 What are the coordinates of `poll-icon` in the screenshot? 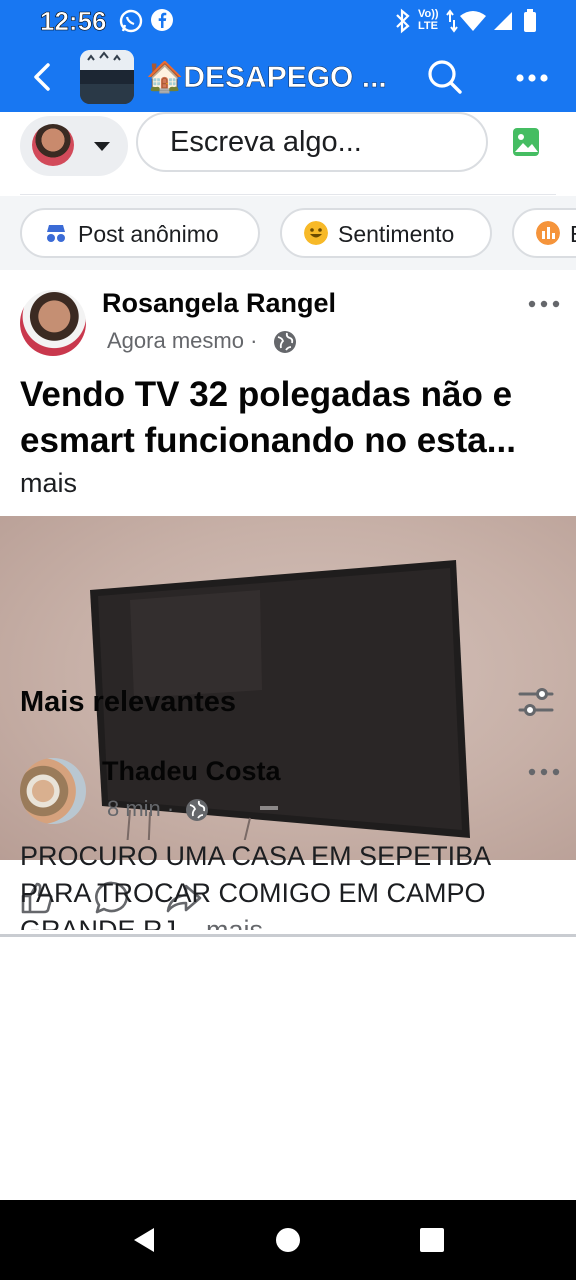 It's located at (548, 233).